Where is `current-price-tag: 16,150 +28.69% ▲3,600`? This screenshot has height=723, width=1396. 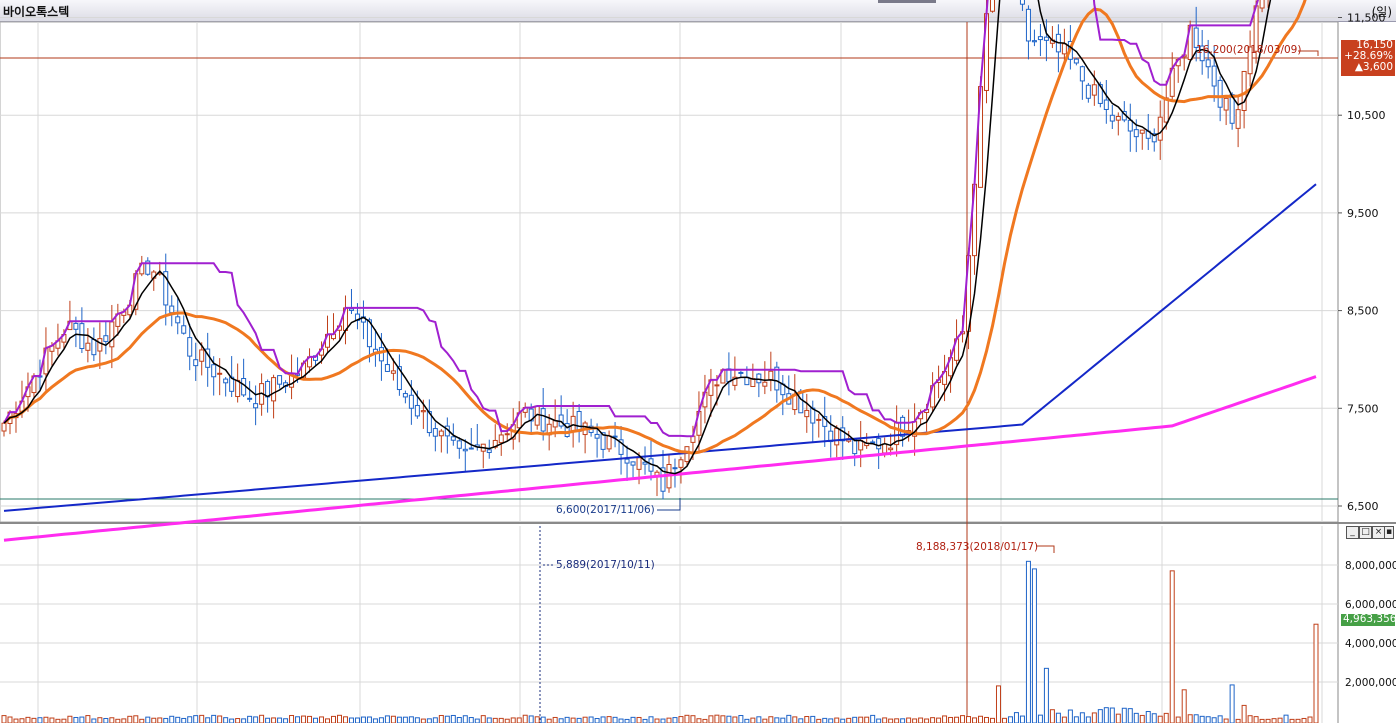 current-price-tag: 16,150 +28.69% ▲3,600 is located at coordinates (1368, 58).